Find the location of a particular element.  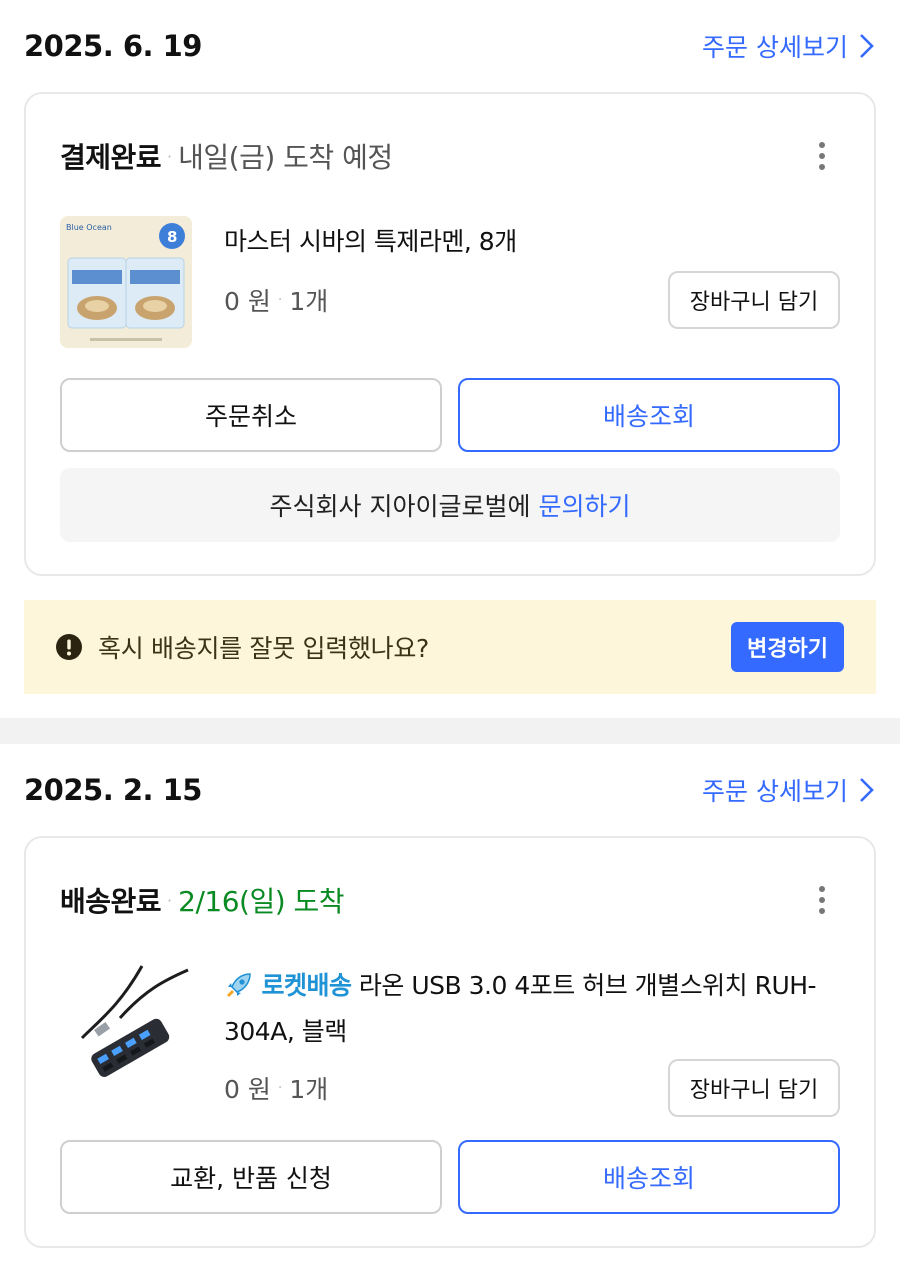

order-status-row: 결제완료 · 내일(금) 도착 예정 is located at coordinates (450, 156).